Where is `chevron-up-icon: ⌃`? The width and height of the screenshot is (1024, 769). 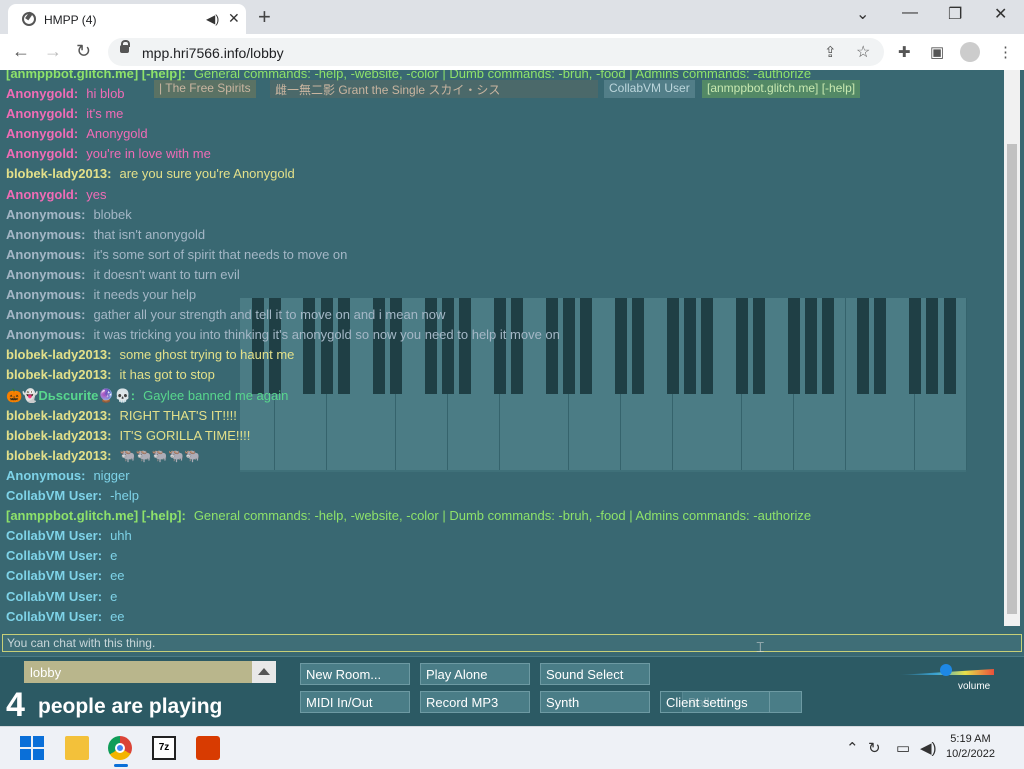 chevron-up-icon: ⌃ is located at coordinates (852, 748).